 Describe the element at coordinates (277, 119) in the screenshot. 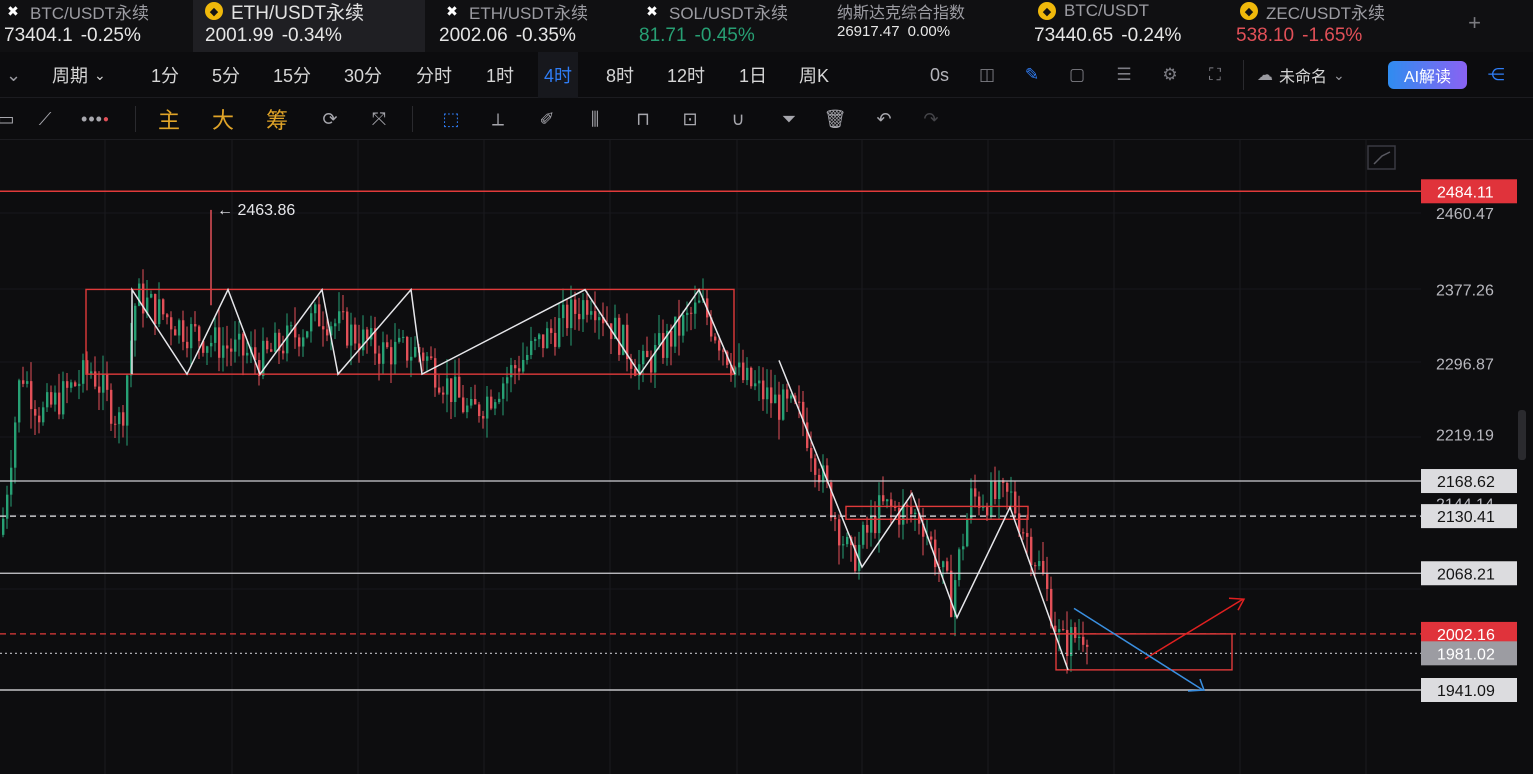

I see `chip-distribution-button: 筹` at that location.